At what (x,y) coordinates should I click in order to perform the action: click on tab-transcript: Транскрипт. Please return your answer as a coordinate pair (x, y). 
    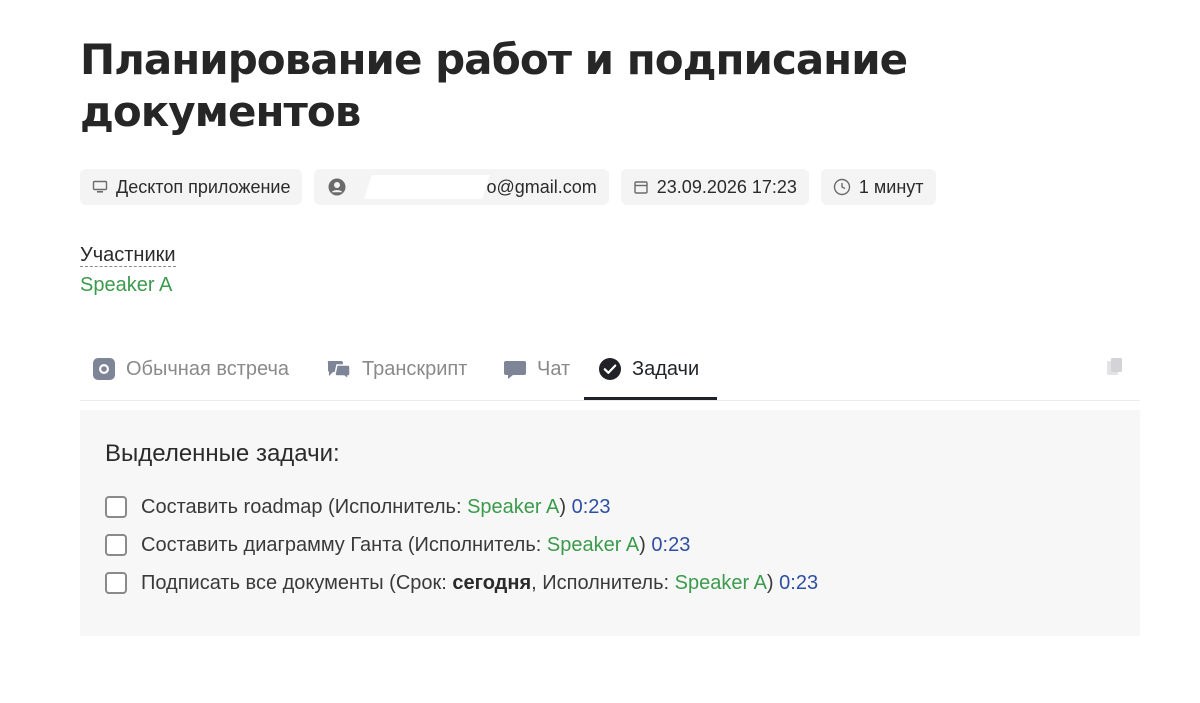
    Looking at the image, I should click on (396, 369).